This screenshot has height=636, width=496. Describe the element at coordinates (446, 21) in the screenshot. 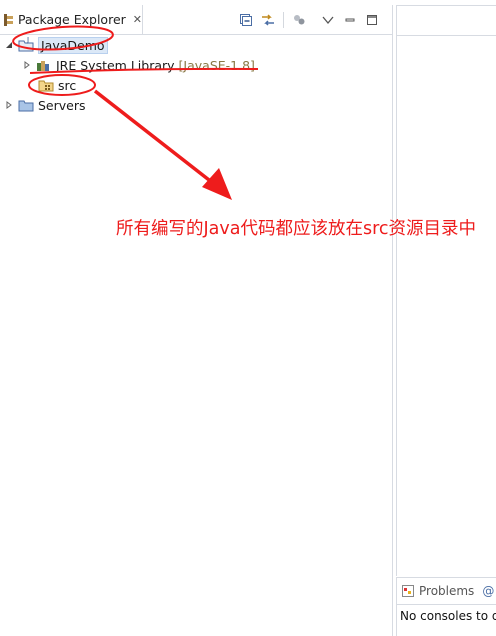

I see `editor-tab-strip` at that location.